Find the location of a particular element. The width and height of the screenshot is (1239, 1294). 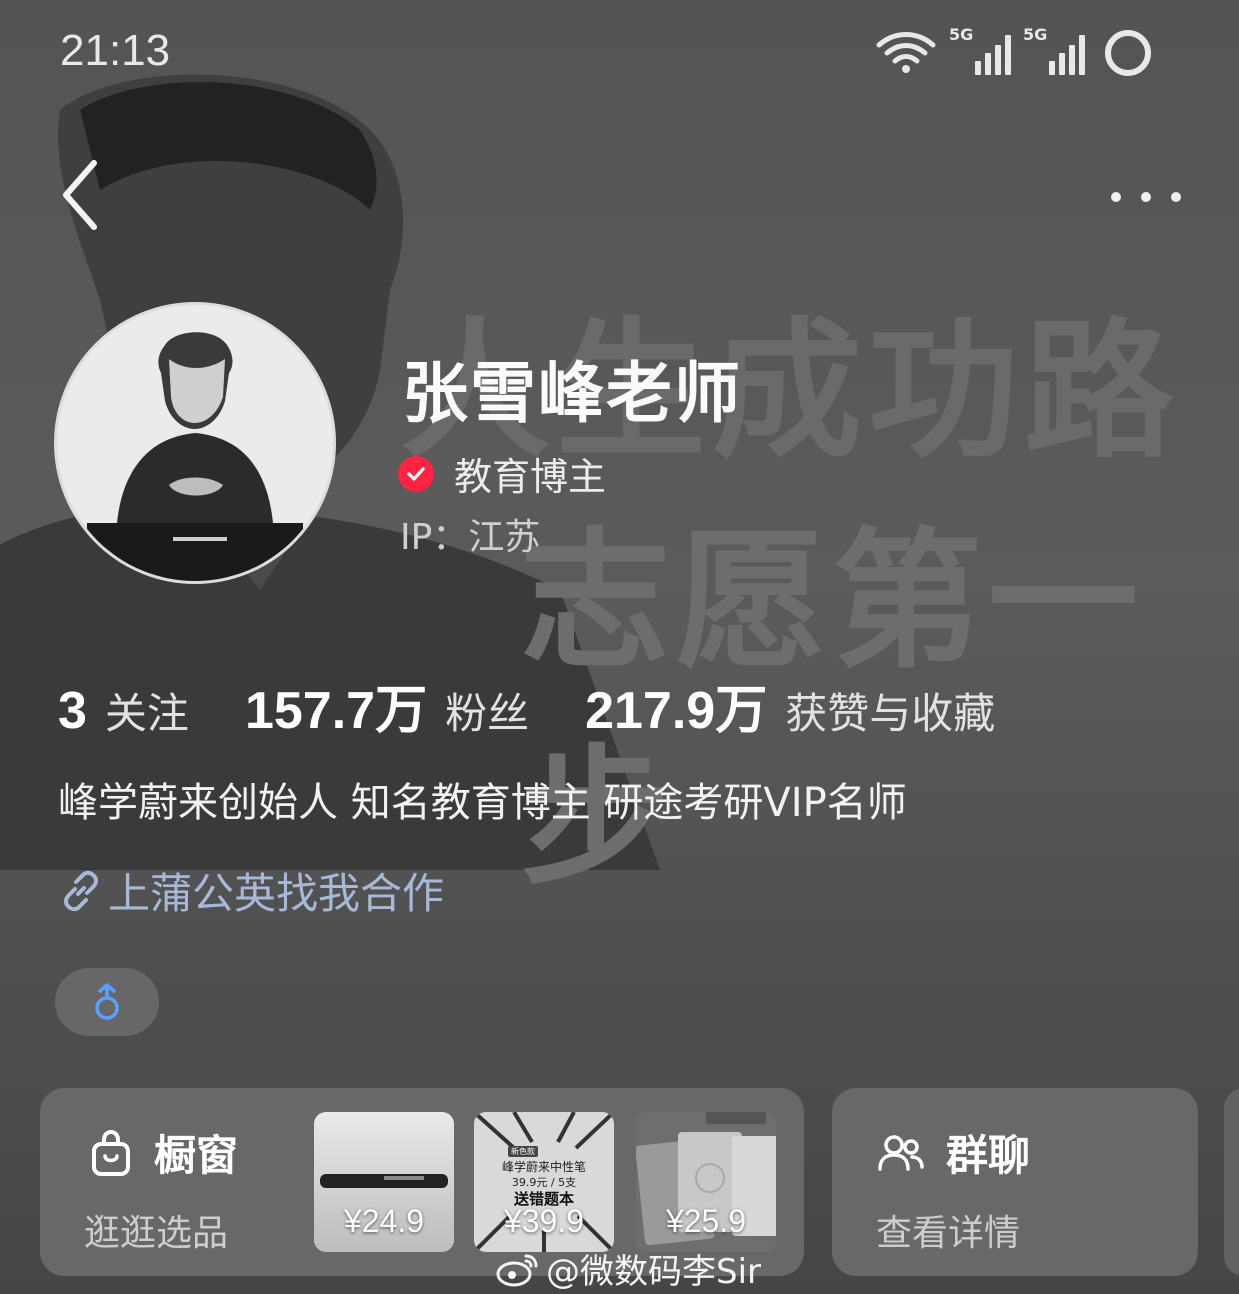

stat-label: 关注 is located at coordinates (146, 713).